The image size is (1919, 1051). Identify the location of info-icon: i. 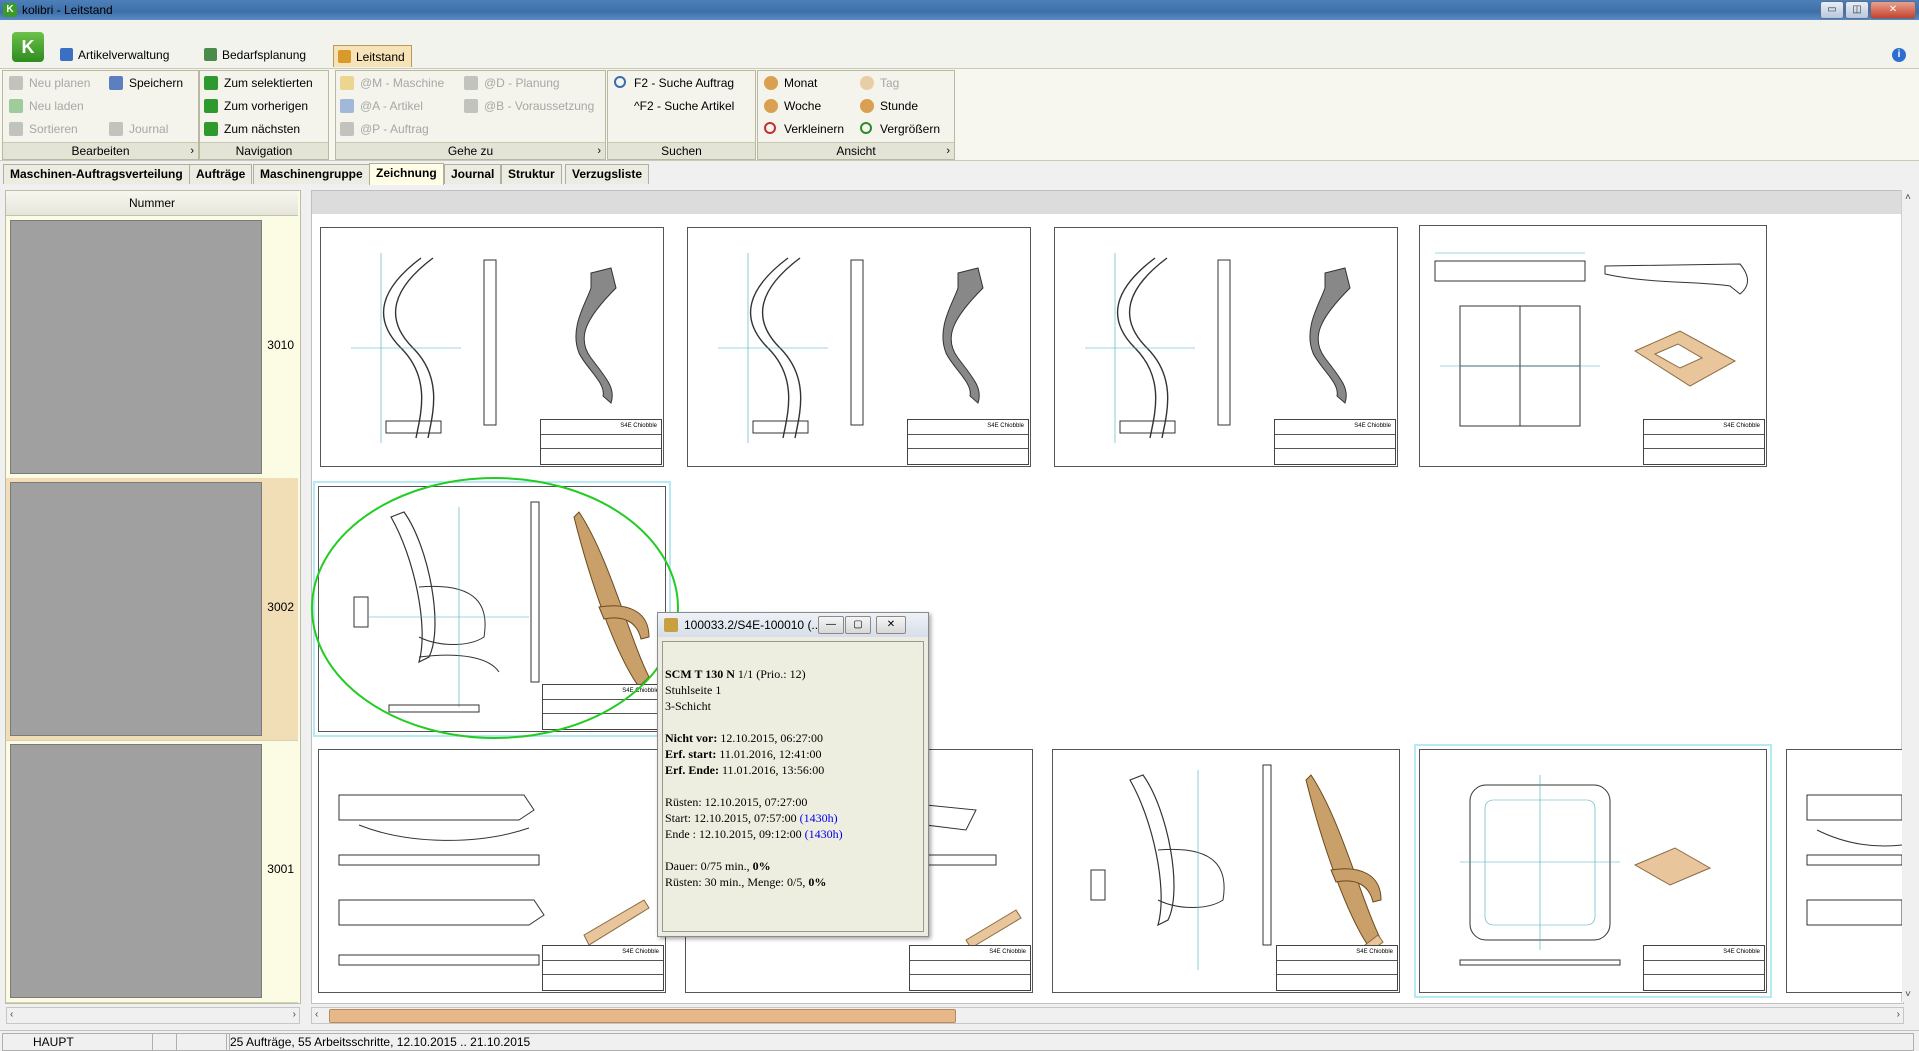
(1899, 55).